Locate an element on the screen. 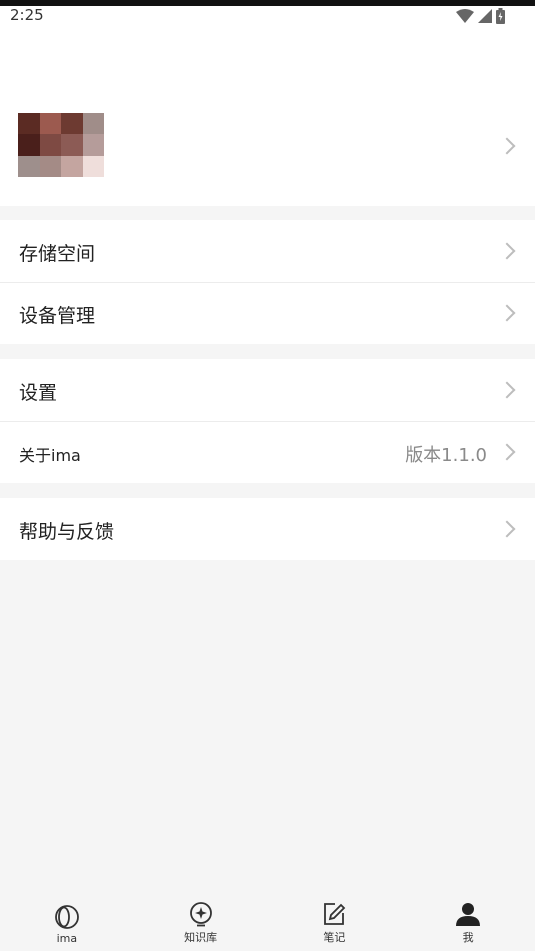  tab-label: 笔记 is located at coordinates (334, 937).